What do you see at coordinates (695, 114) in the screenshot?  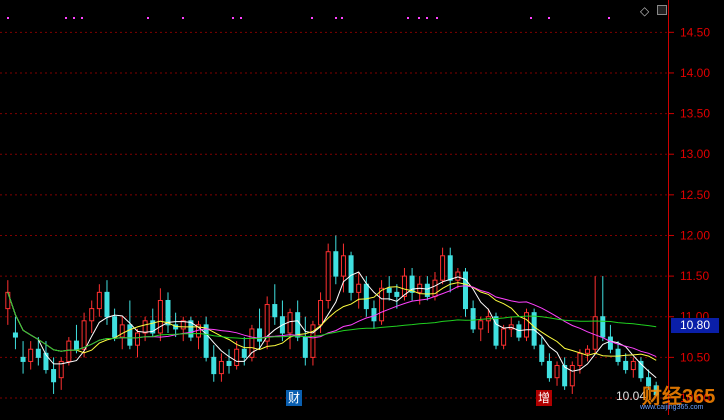 I see `axis-tick-label: 13.50` at bounding box center [695, 114].